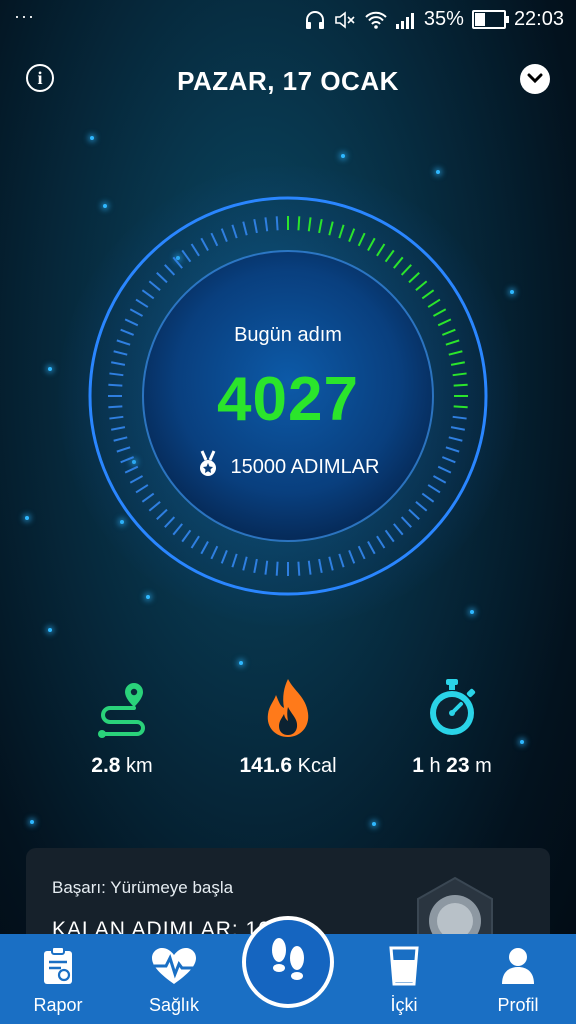  I want to click on battery-percent: 35%, so click(443, 19).